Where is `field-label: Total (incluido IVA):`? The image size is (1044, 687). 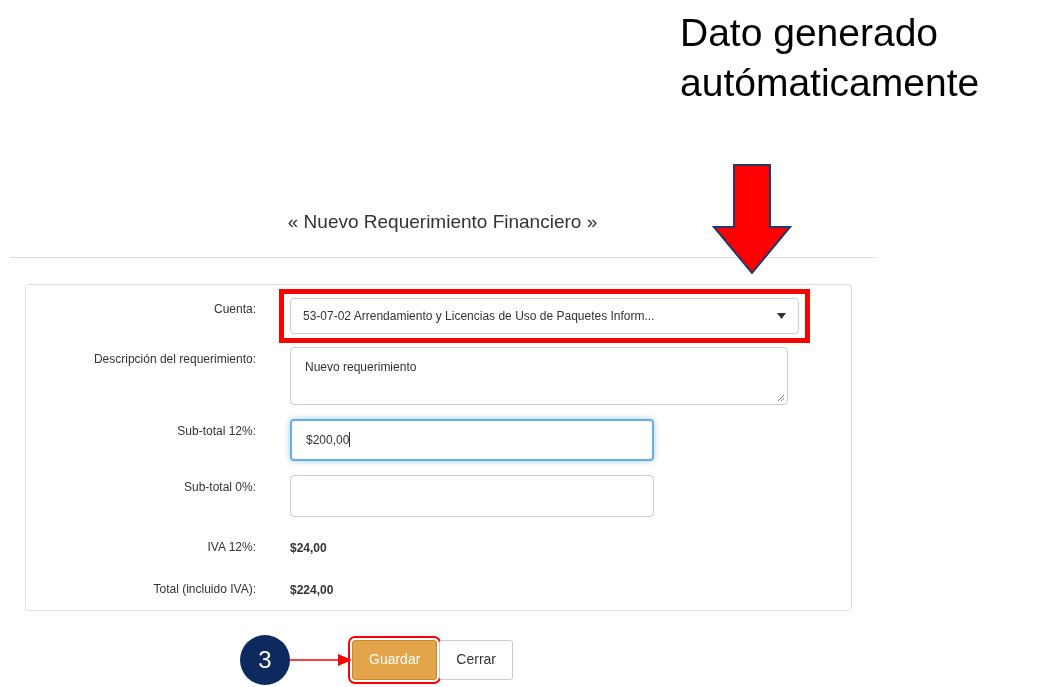
field-label: Total (incluido IVA): is located at coordinates (204, 588).